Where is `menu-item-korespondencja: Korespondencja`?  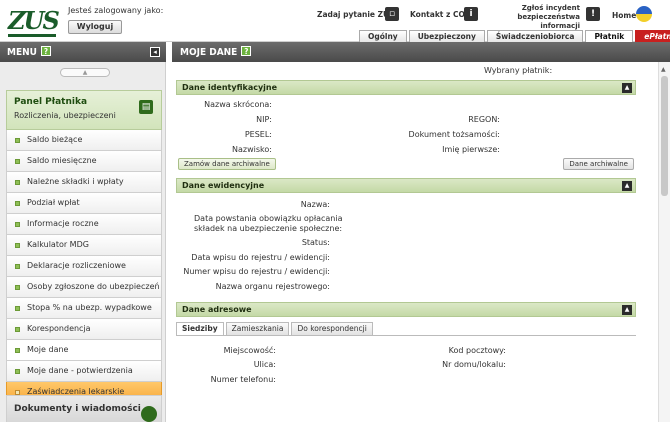
menu-item-korespondencja: Korespondencja is located at coordinates (84, 329).